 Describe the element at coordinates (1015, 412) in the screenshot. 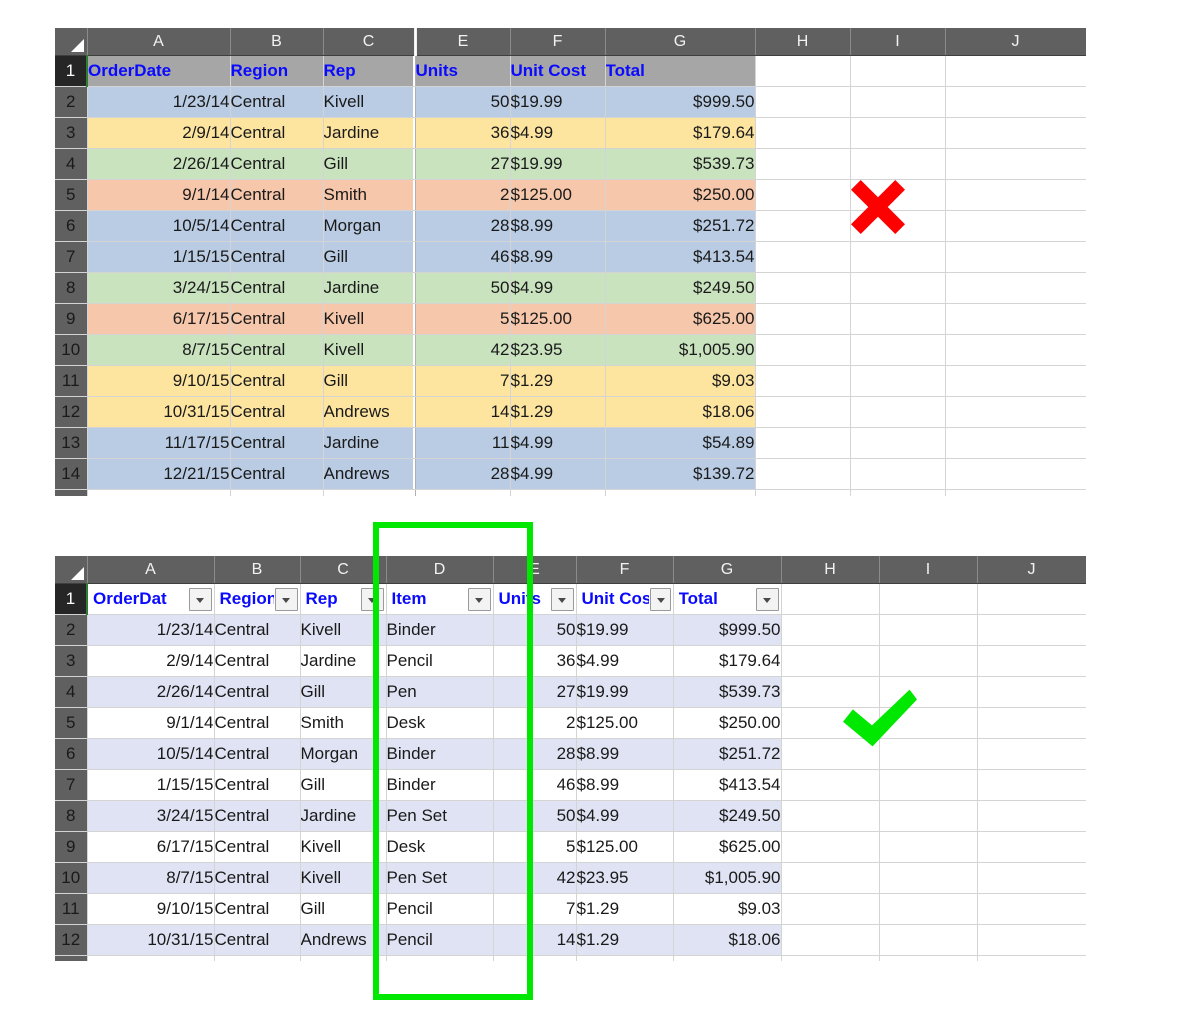

I see `cell-j12` at that location.